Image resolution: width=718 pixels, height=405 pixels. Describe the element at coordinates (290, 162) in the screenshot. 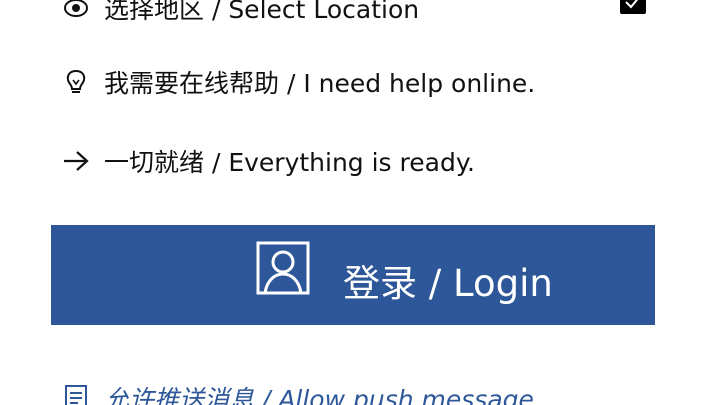

I see `everything-ready-label: 一切就绪 / Everything is ready.` at that location.